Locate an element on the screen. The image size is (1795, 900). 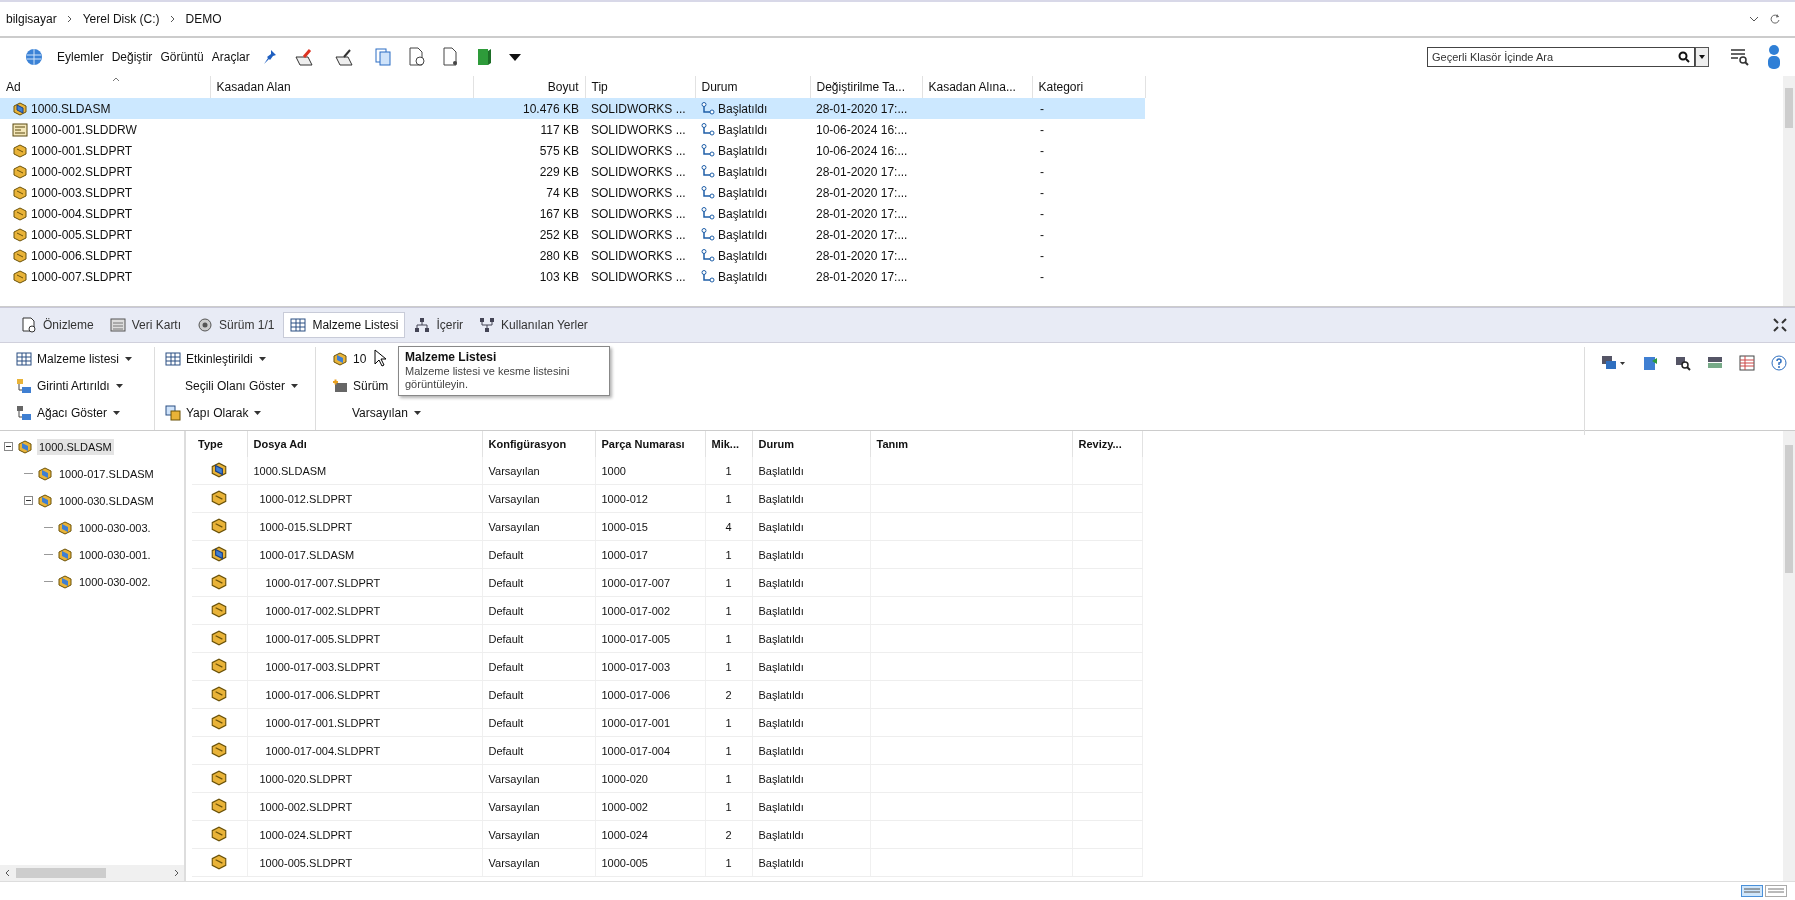
search-field: Geçerli Klasör İçinde Ara is located at coordinates (1561, 57).